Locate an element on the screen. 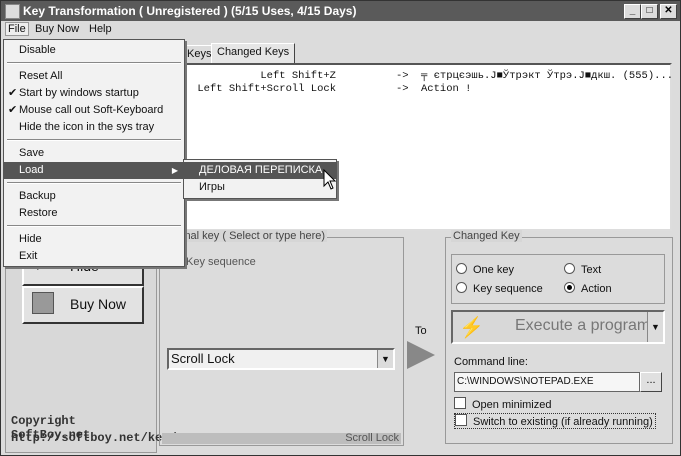 This screenshot has width=681, height=456. close-button: ✕ is located at coordinates (668, 11).